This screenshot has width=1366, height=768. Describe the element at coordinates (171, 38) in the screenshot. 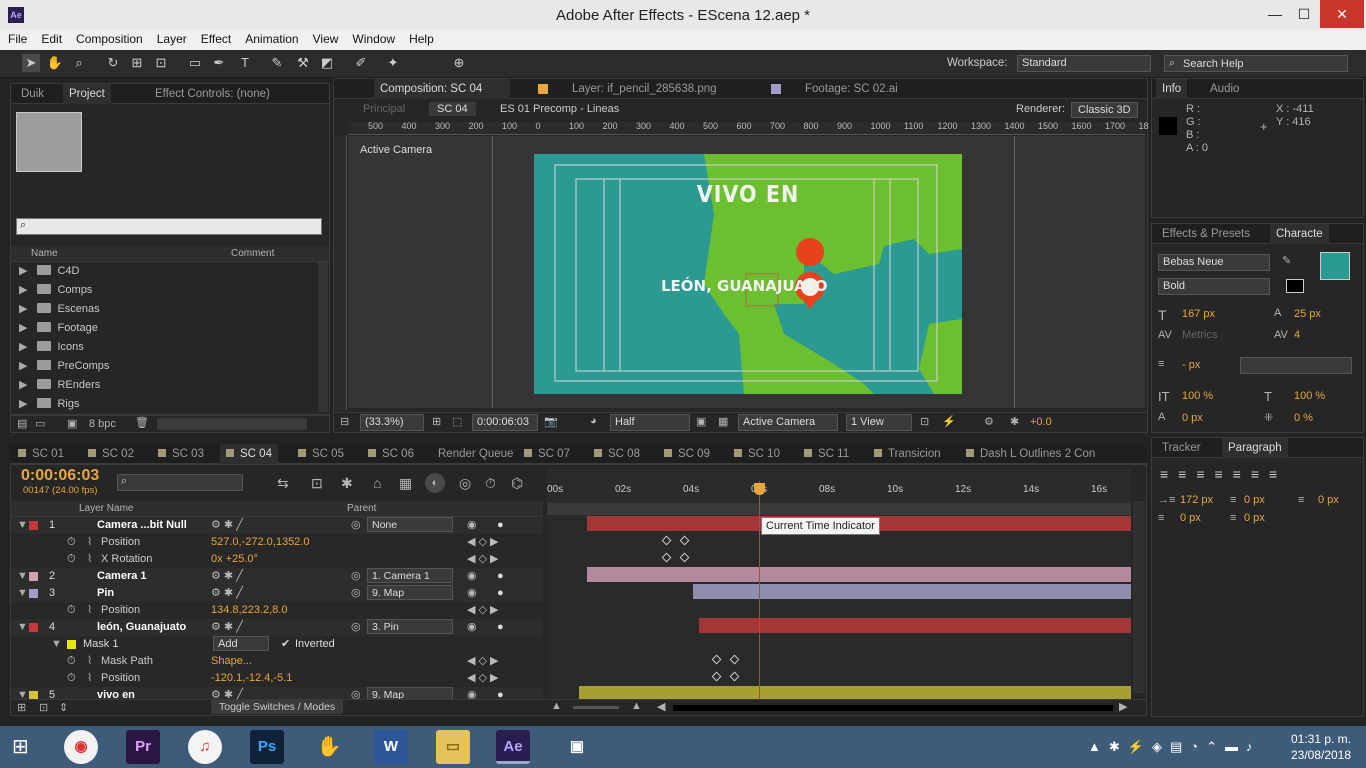

I see `menu-layer: Layer` at that location.